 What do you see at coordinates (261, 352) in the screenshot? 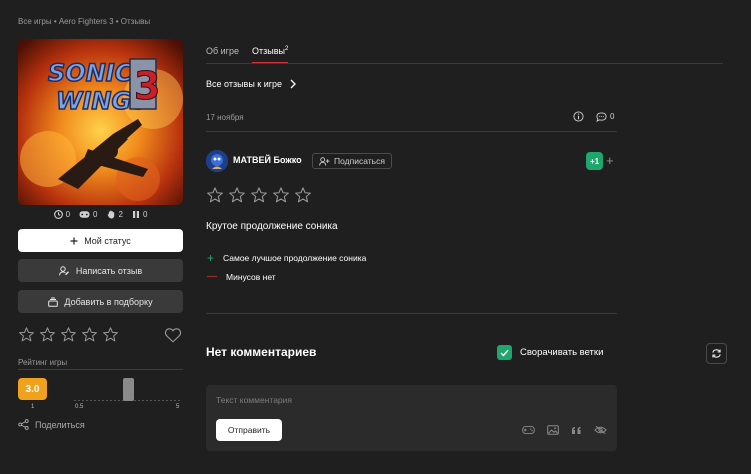
I see `comments-heading: Нет комментариев` at bounding box center [261, 352].